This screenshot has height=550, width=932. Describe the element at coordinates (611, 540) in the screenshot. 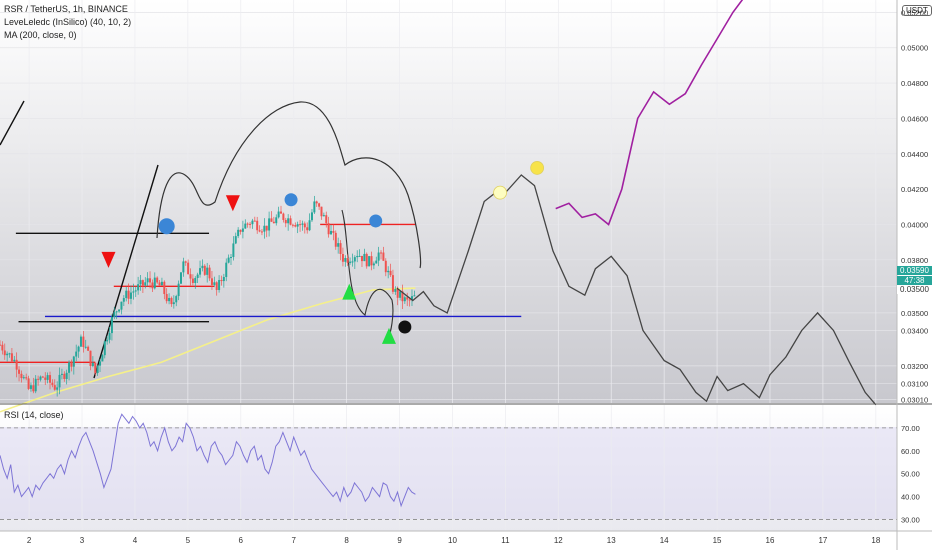

I see `time-tick-label: 13` at that location.